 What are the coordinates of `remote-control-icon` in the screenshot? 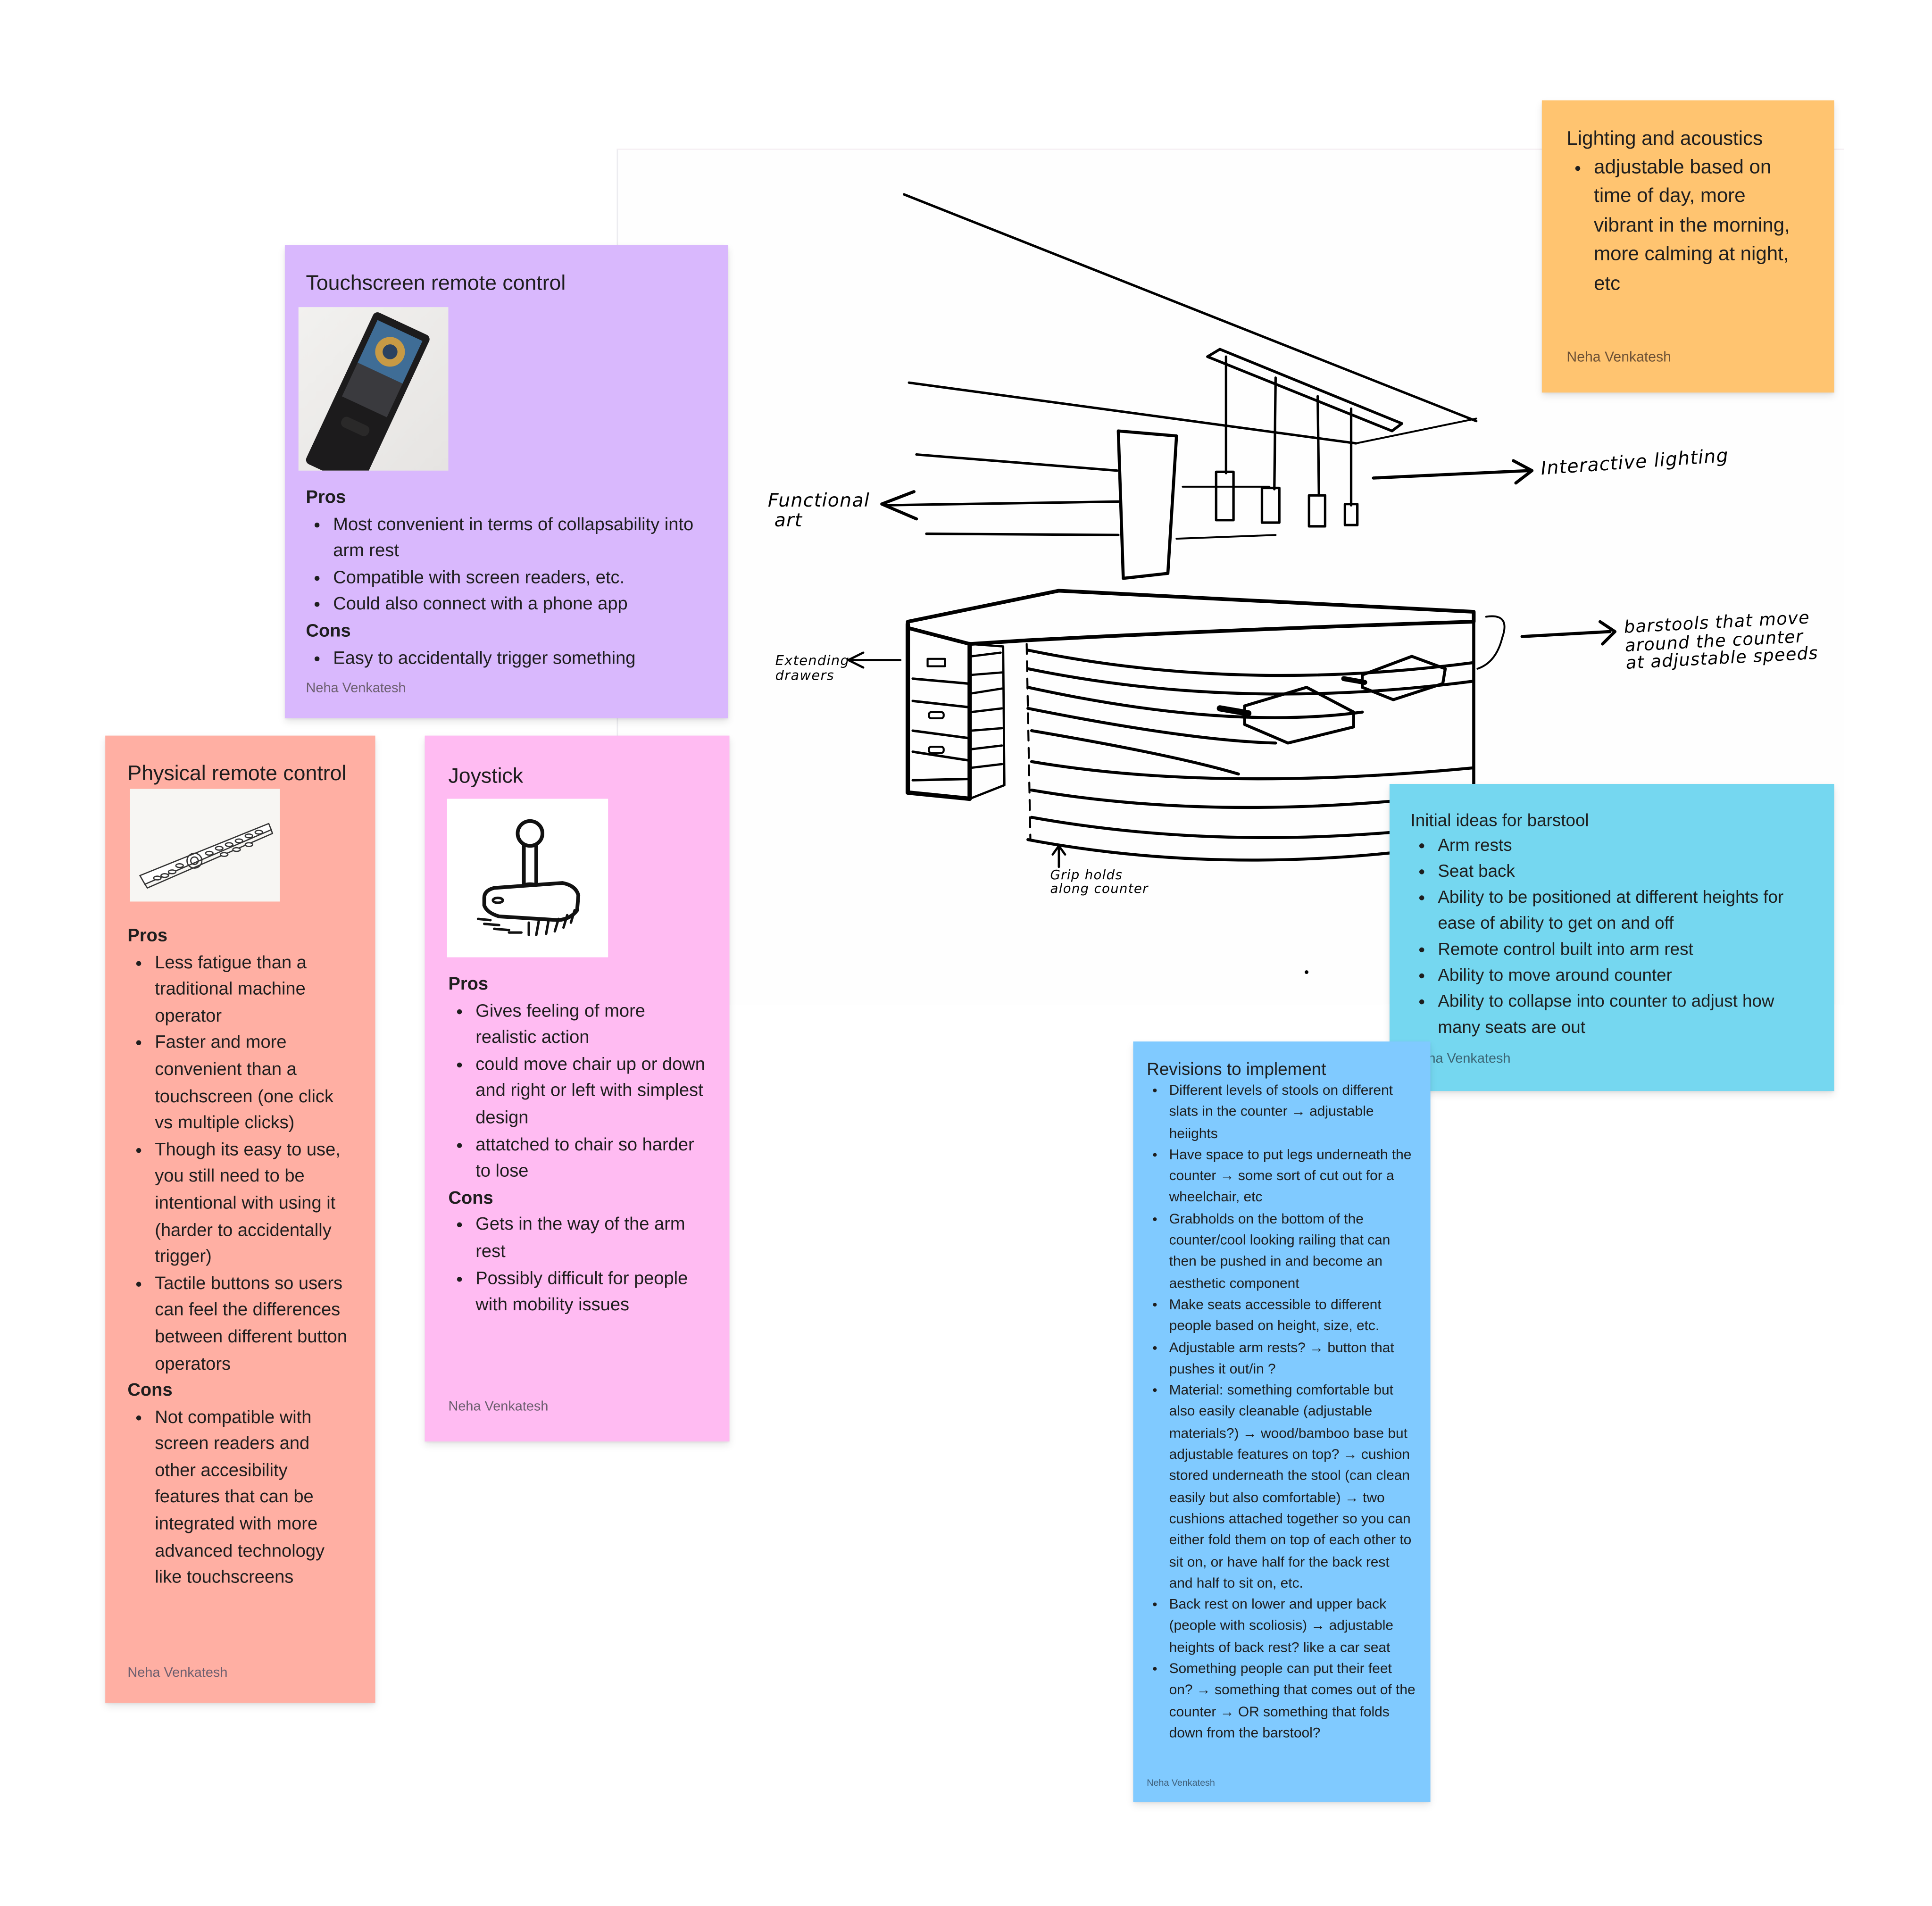 It's located at (206, 856).